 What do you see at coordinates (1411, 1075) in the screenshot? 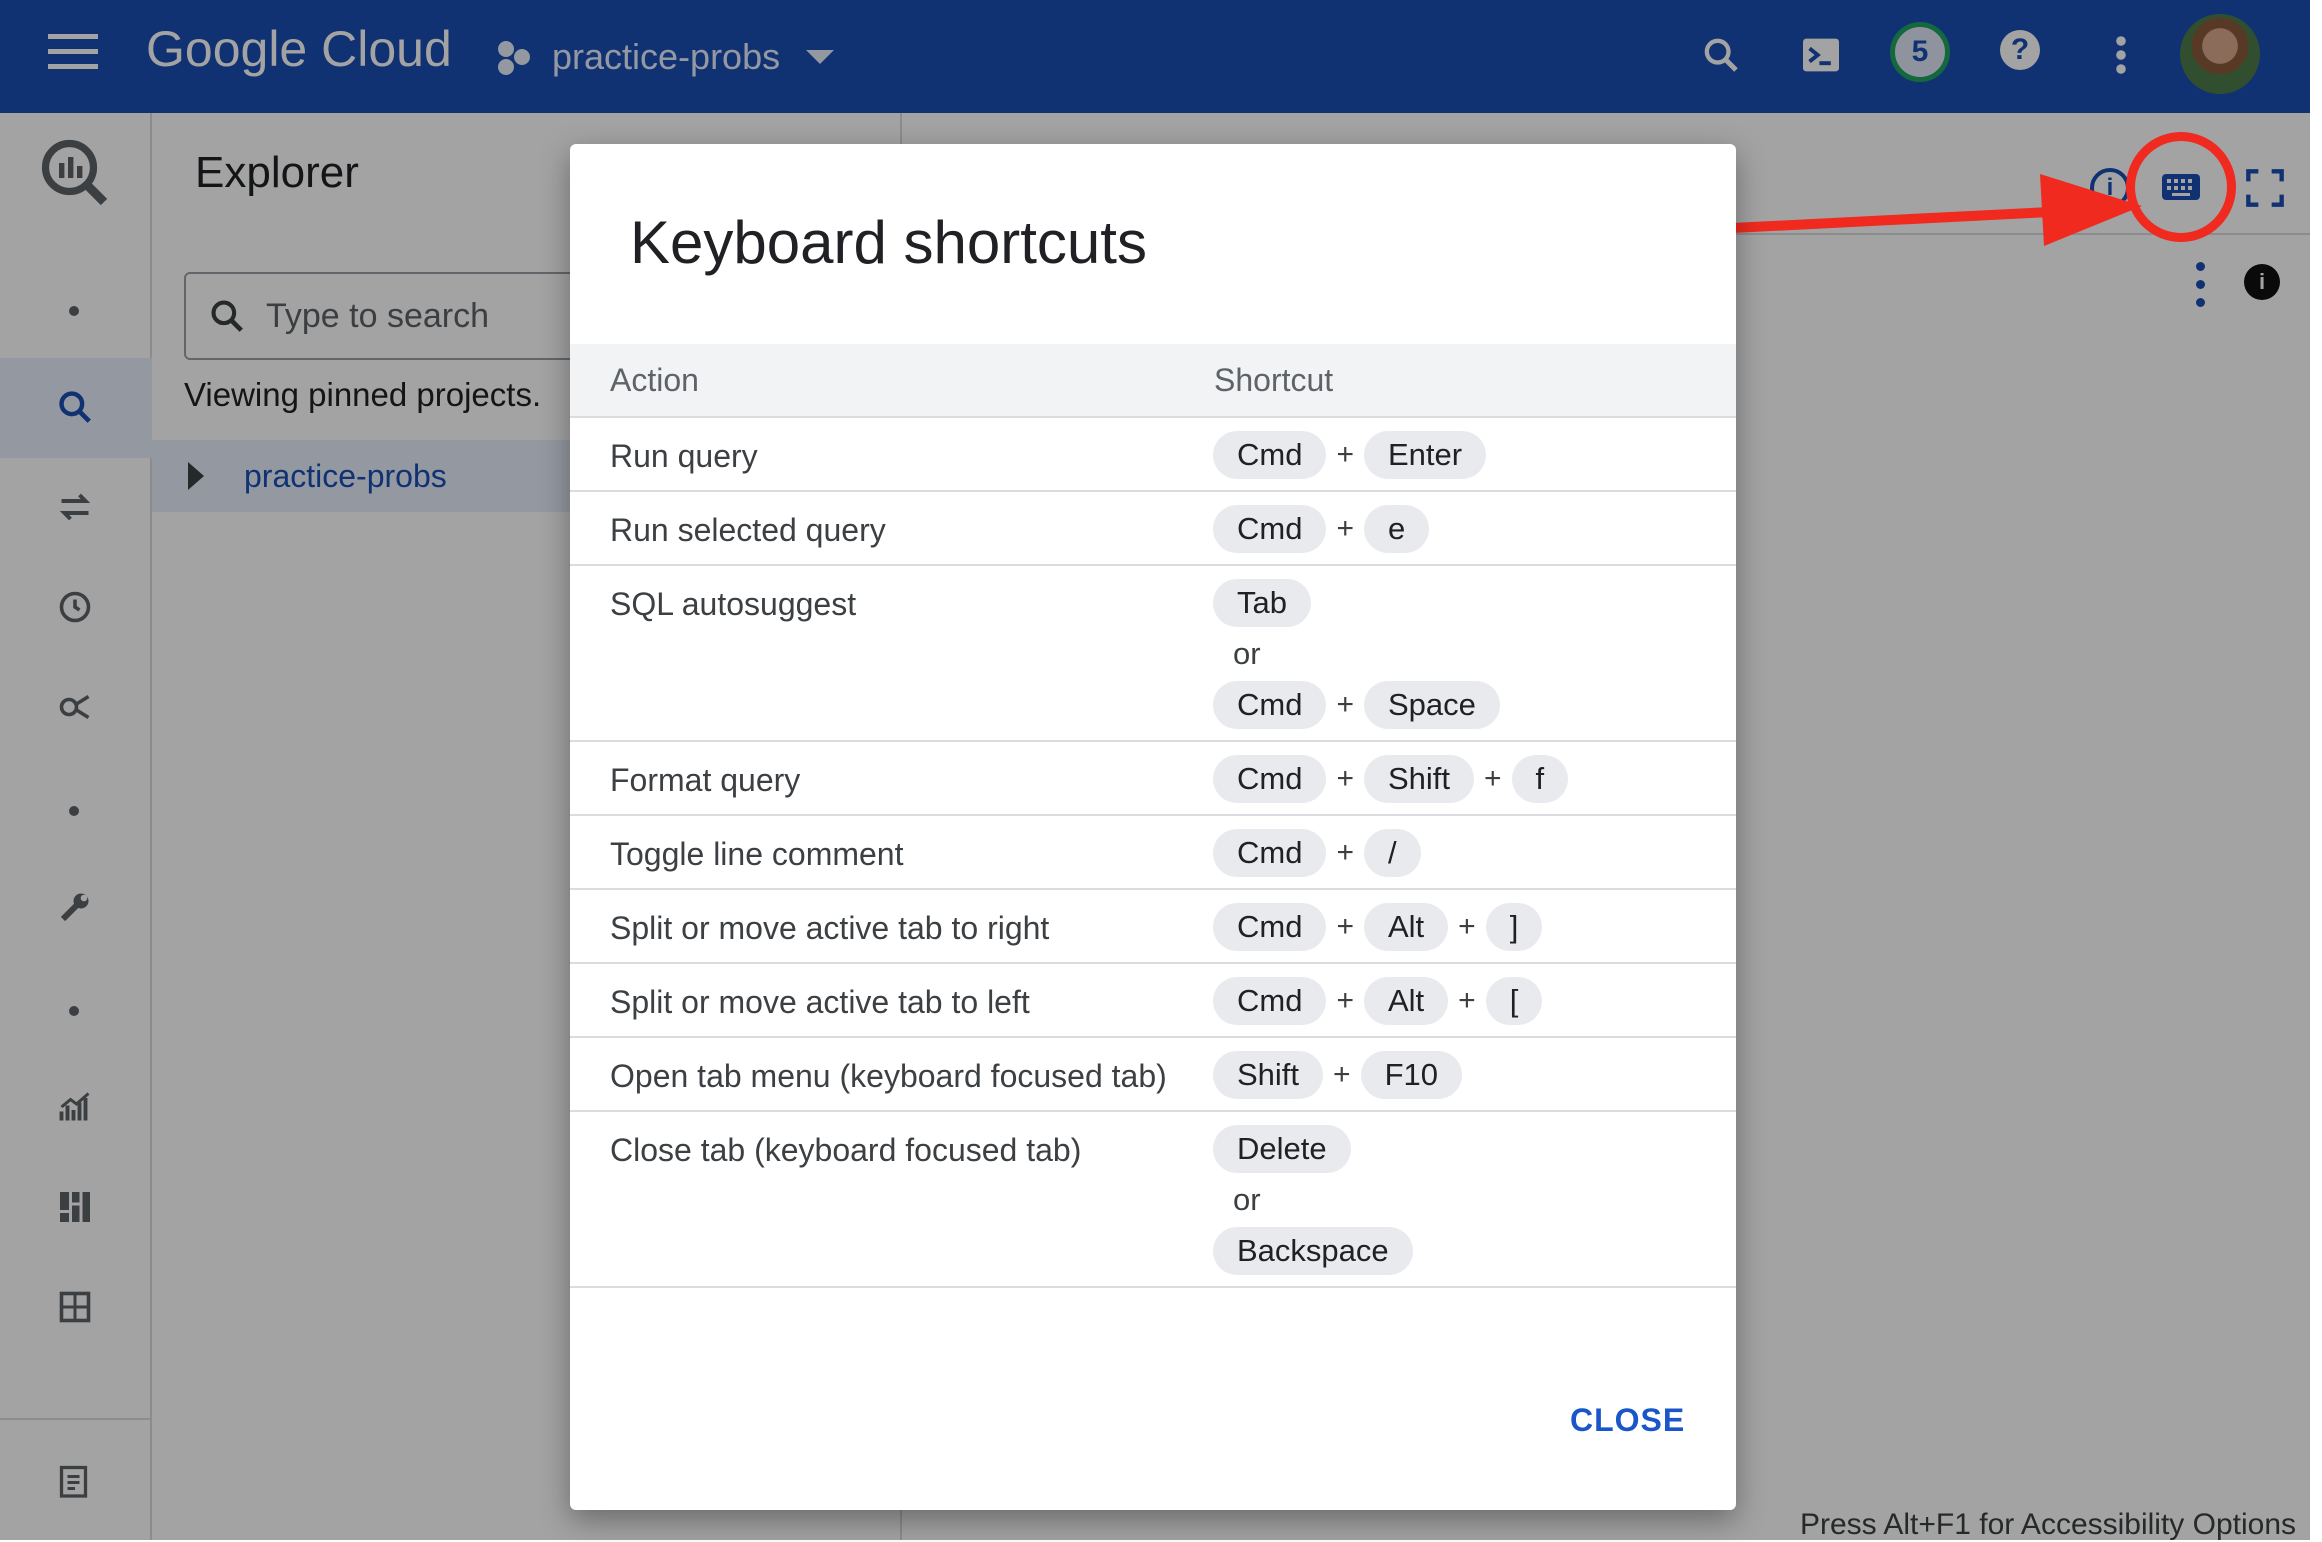
I see `key-chip: F10` at bounding box center [1411, 1075].